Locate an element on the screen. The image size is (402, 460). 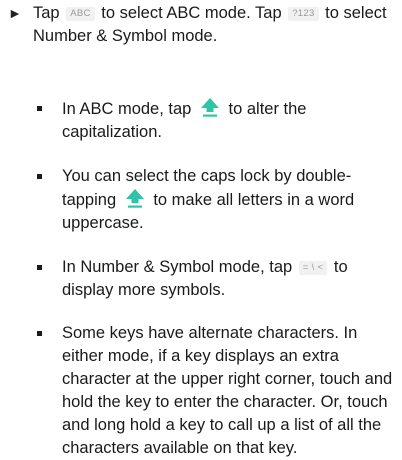
text-number-symbol-tap: In Number & Symbol mode, tap is located at coordinates (177, 267).